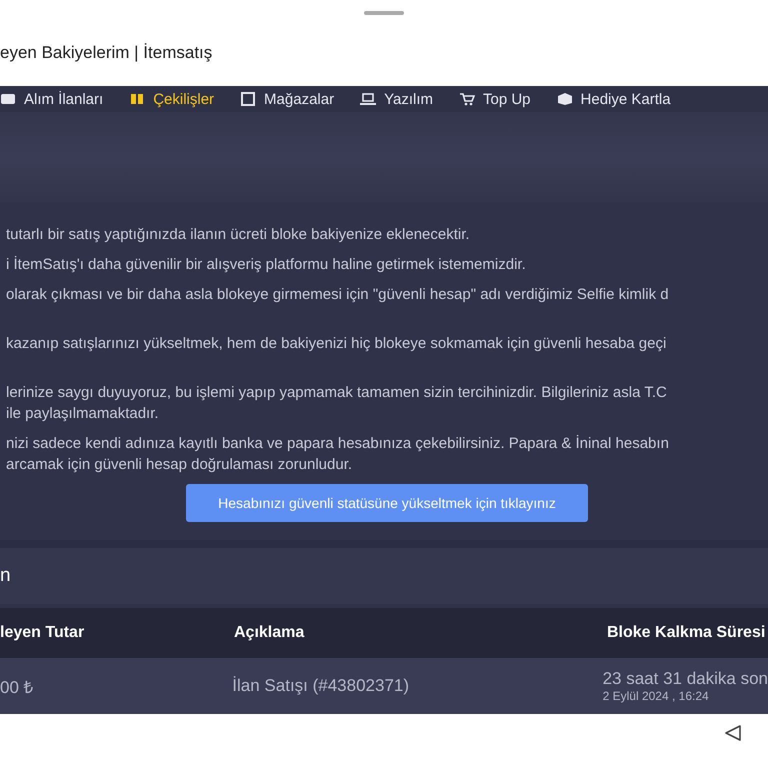 The width and height of the screenshot is (768, 768). What do you see at coordinates (287, 99) in the screenshot?
I see `nav-link: Mağazalar` at bounding box center [287, 99].